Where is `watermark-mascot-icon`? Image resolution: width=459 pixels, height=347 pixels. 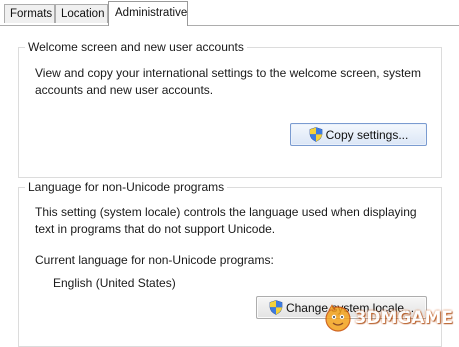 watermark-mascot-icon is located at coordinates (337, 318).